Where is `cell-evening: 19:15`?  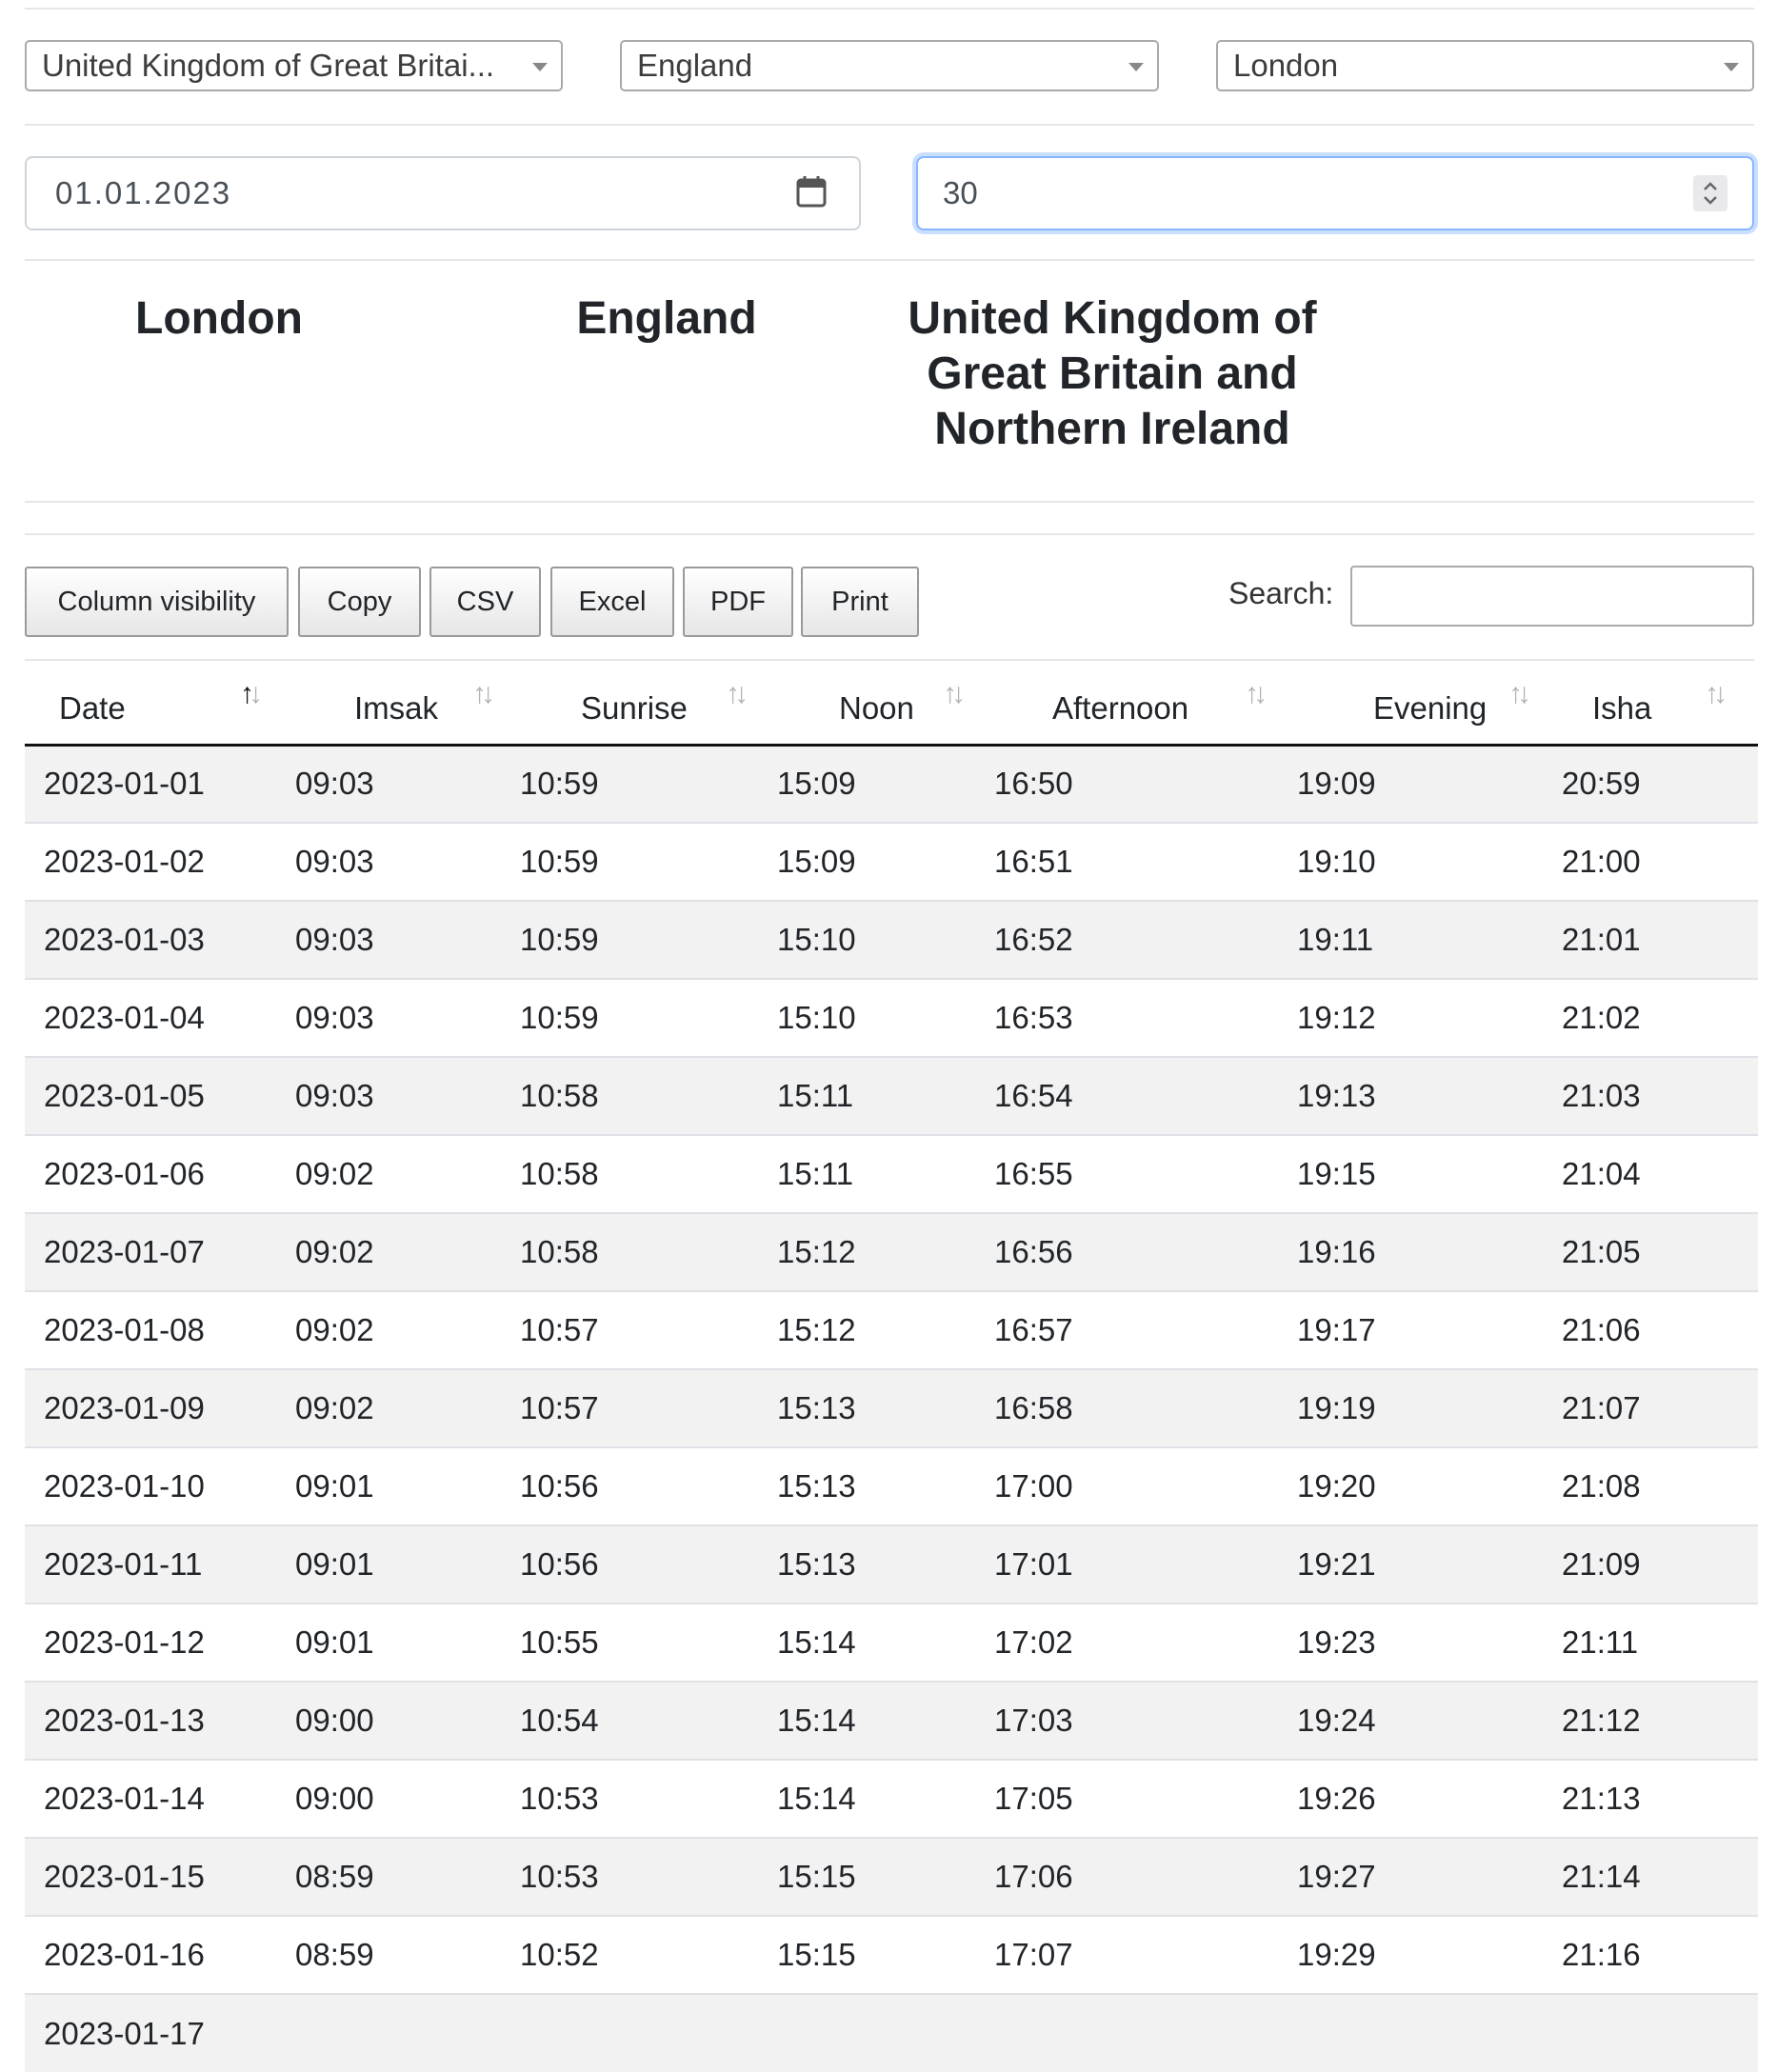 cell-evening: 19:15 is located at coordinates (1429, 1173).